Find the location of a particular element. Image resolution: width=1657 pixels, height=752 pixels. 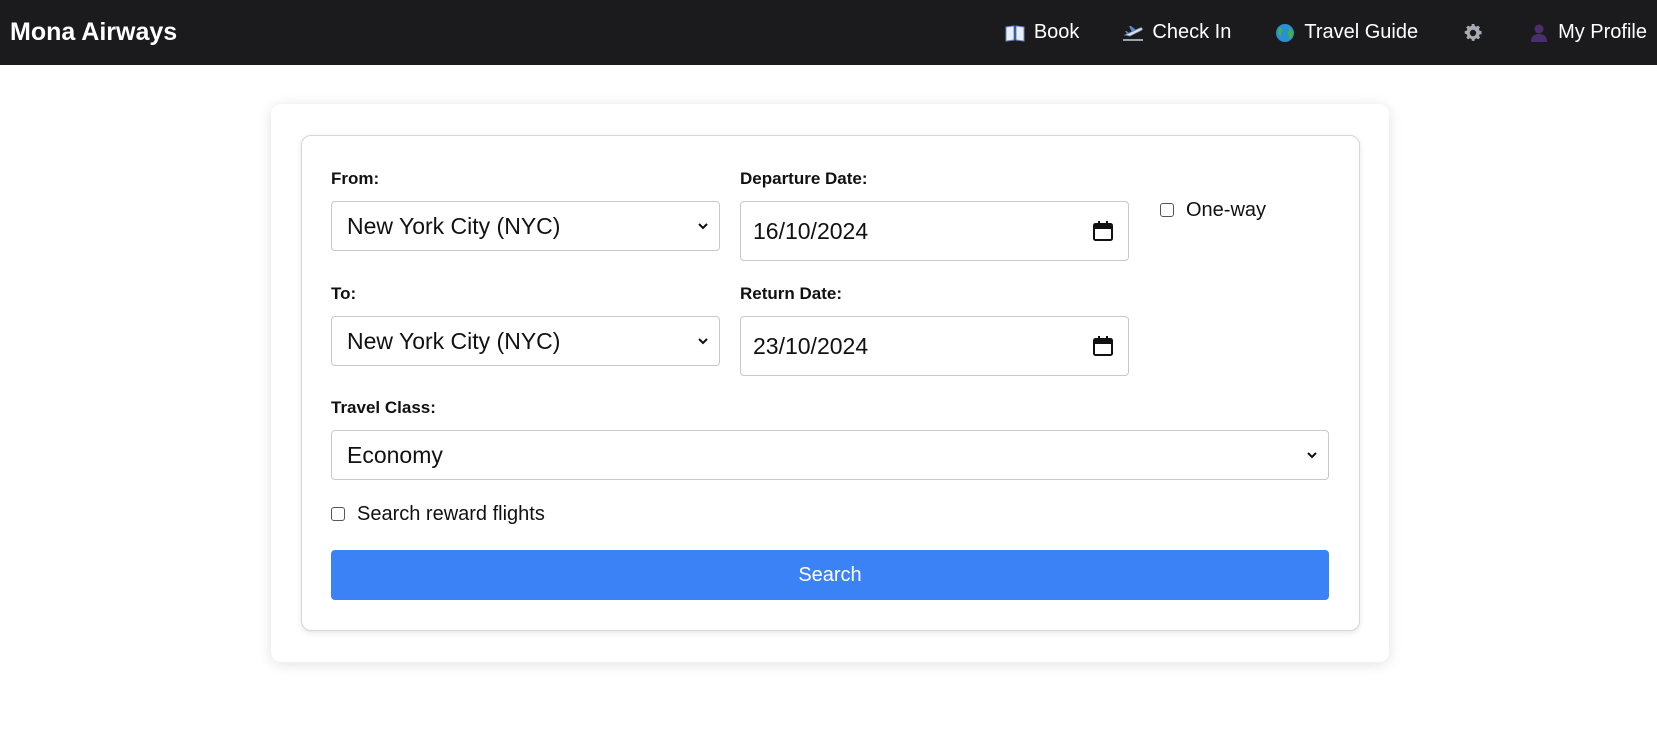

return-date-label: Return Date: is located at coordinates (791, 293).